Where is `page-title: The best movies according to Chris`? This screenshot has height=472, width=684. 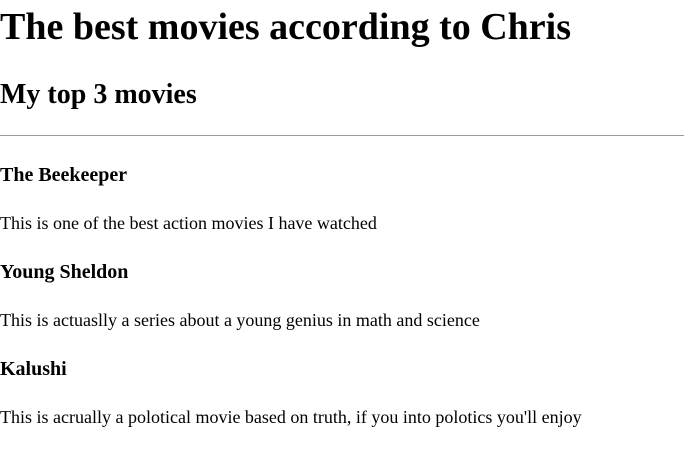
page-title: The best movies according to Chris is located at coordinates (286, 27).